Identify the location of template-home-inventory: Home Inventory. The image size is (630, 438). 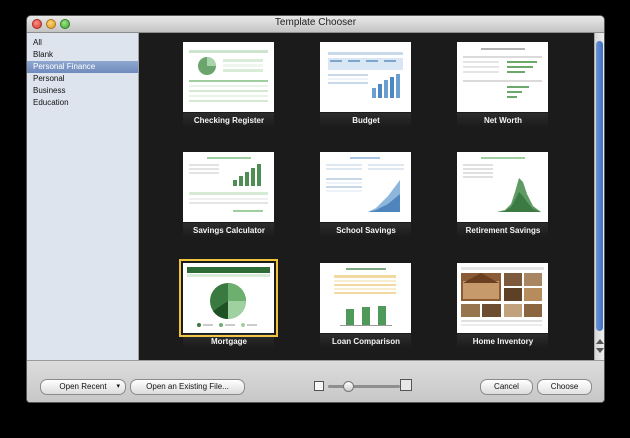
(503, 313).